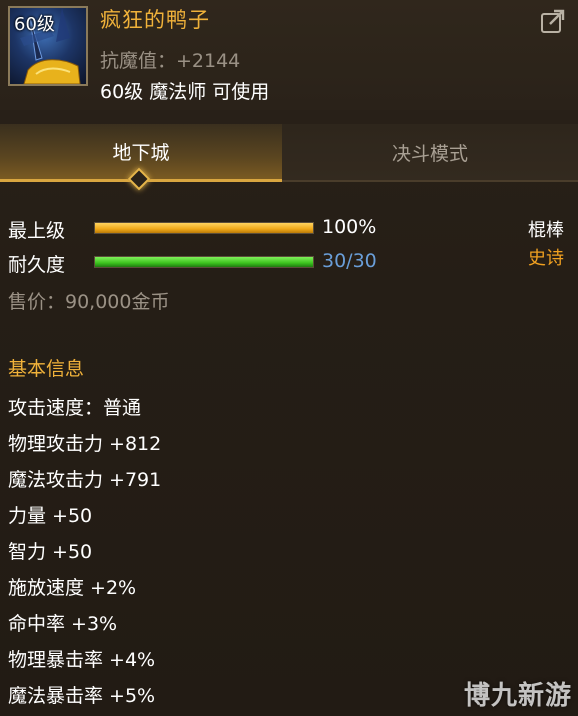 The height and width of the screenshot is (716, 578). What do you see at coordinates (185, 92) in the screenshot?
I see `item-requirement: 60级 魔法师 可使用` at bounding box center [185, 92].